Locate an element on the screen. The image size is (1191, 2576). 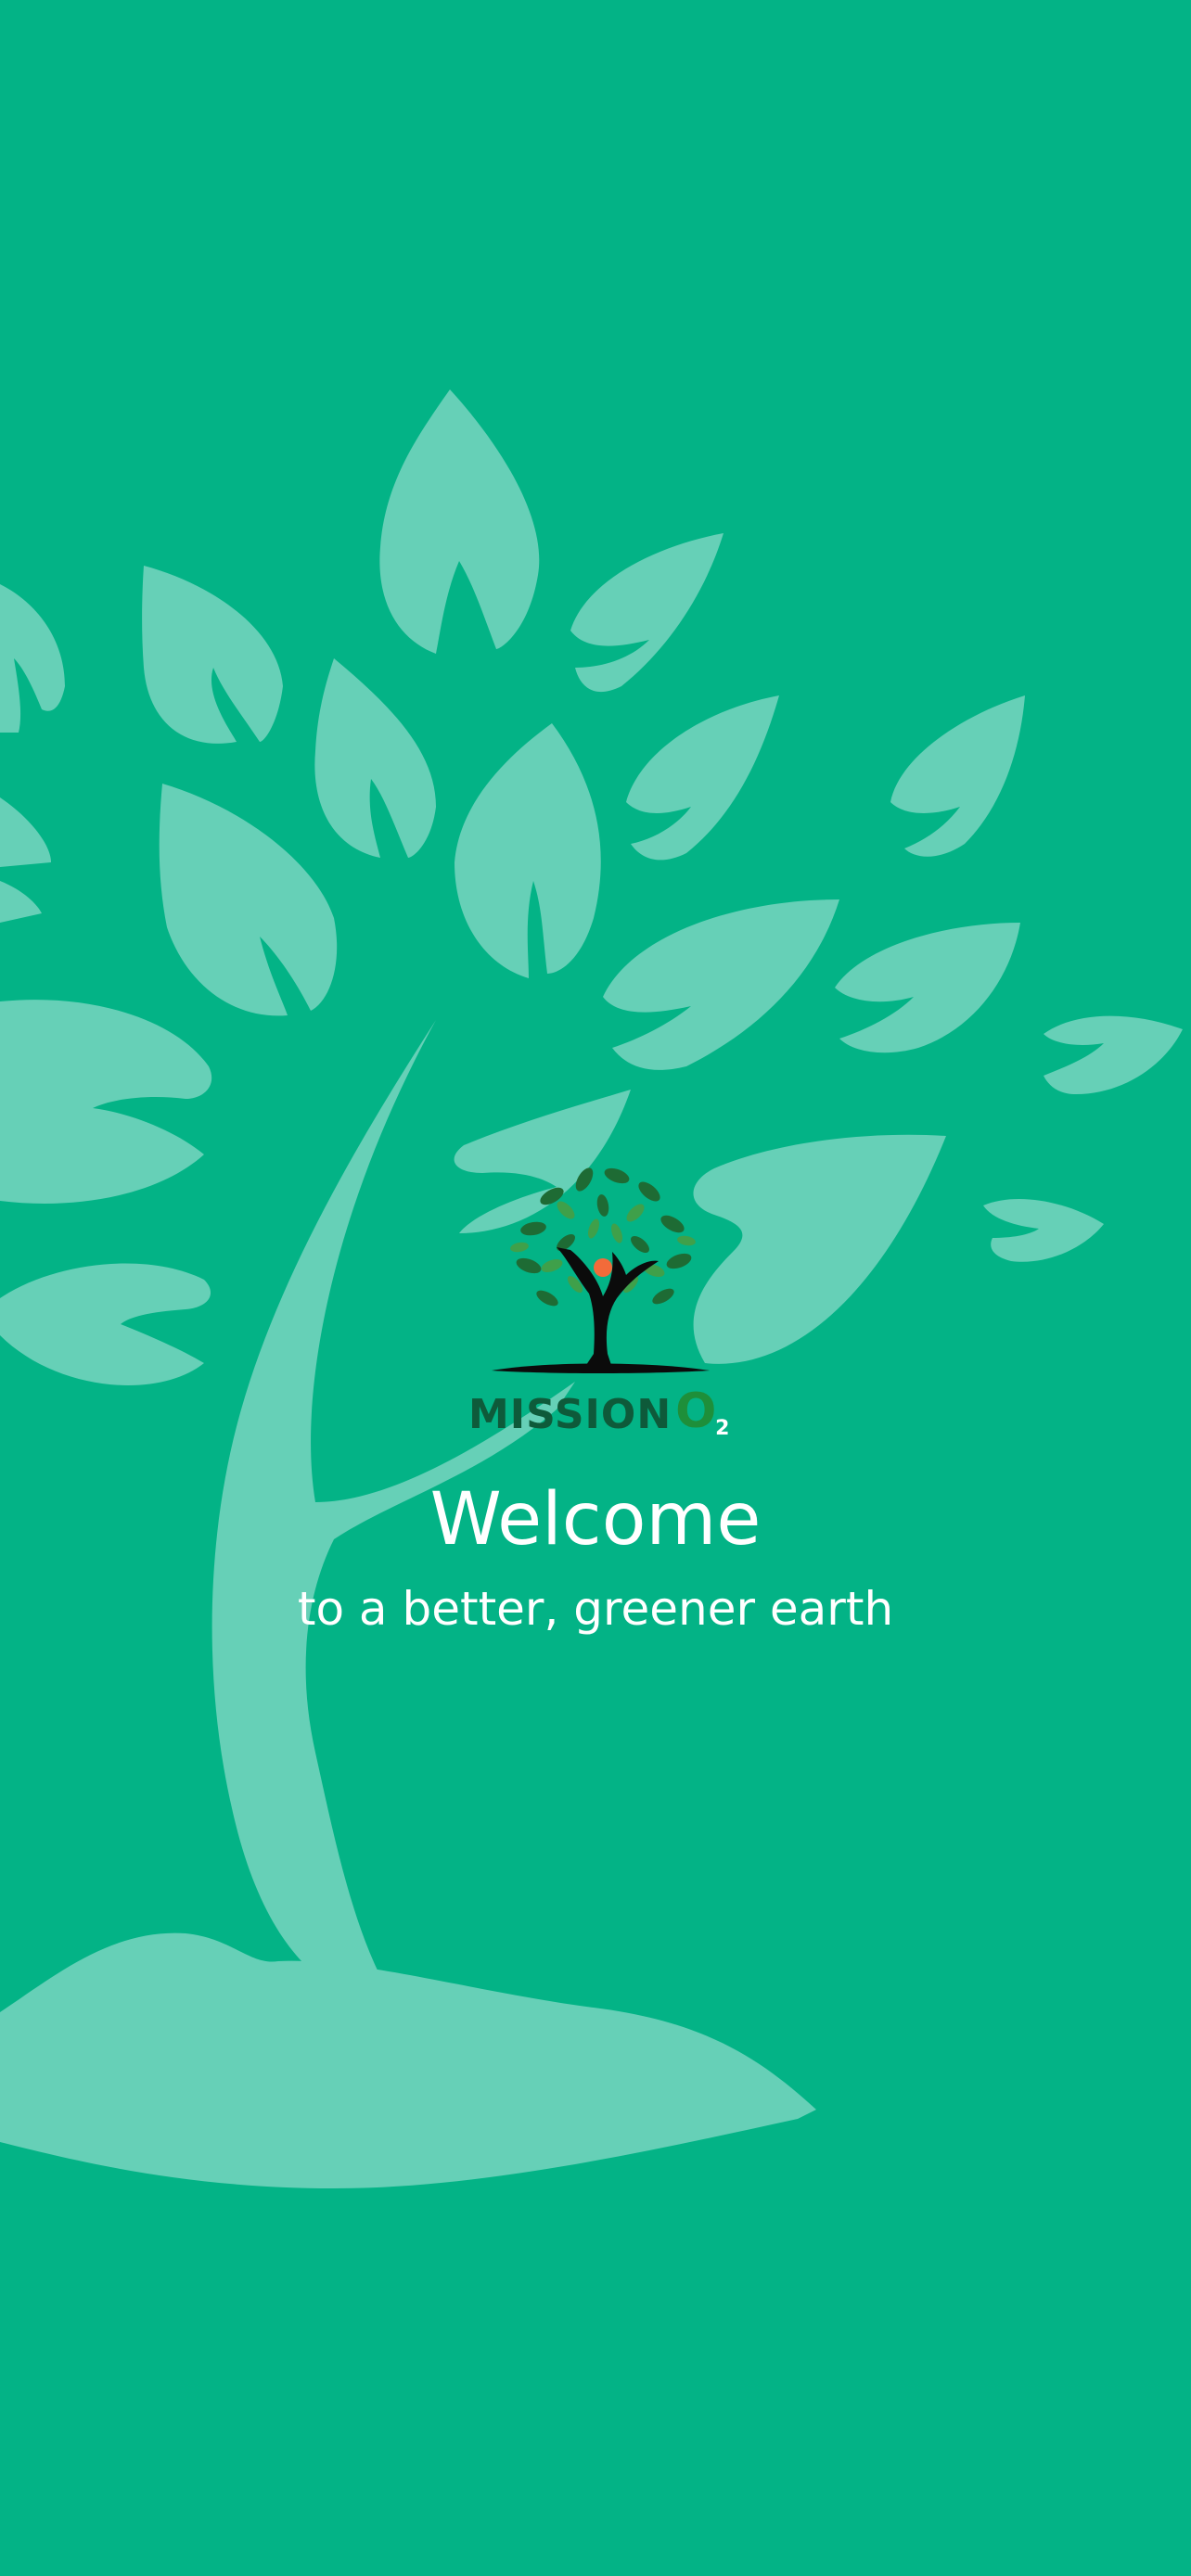
tree-hands-icon is located at coordinates (601, 1270).